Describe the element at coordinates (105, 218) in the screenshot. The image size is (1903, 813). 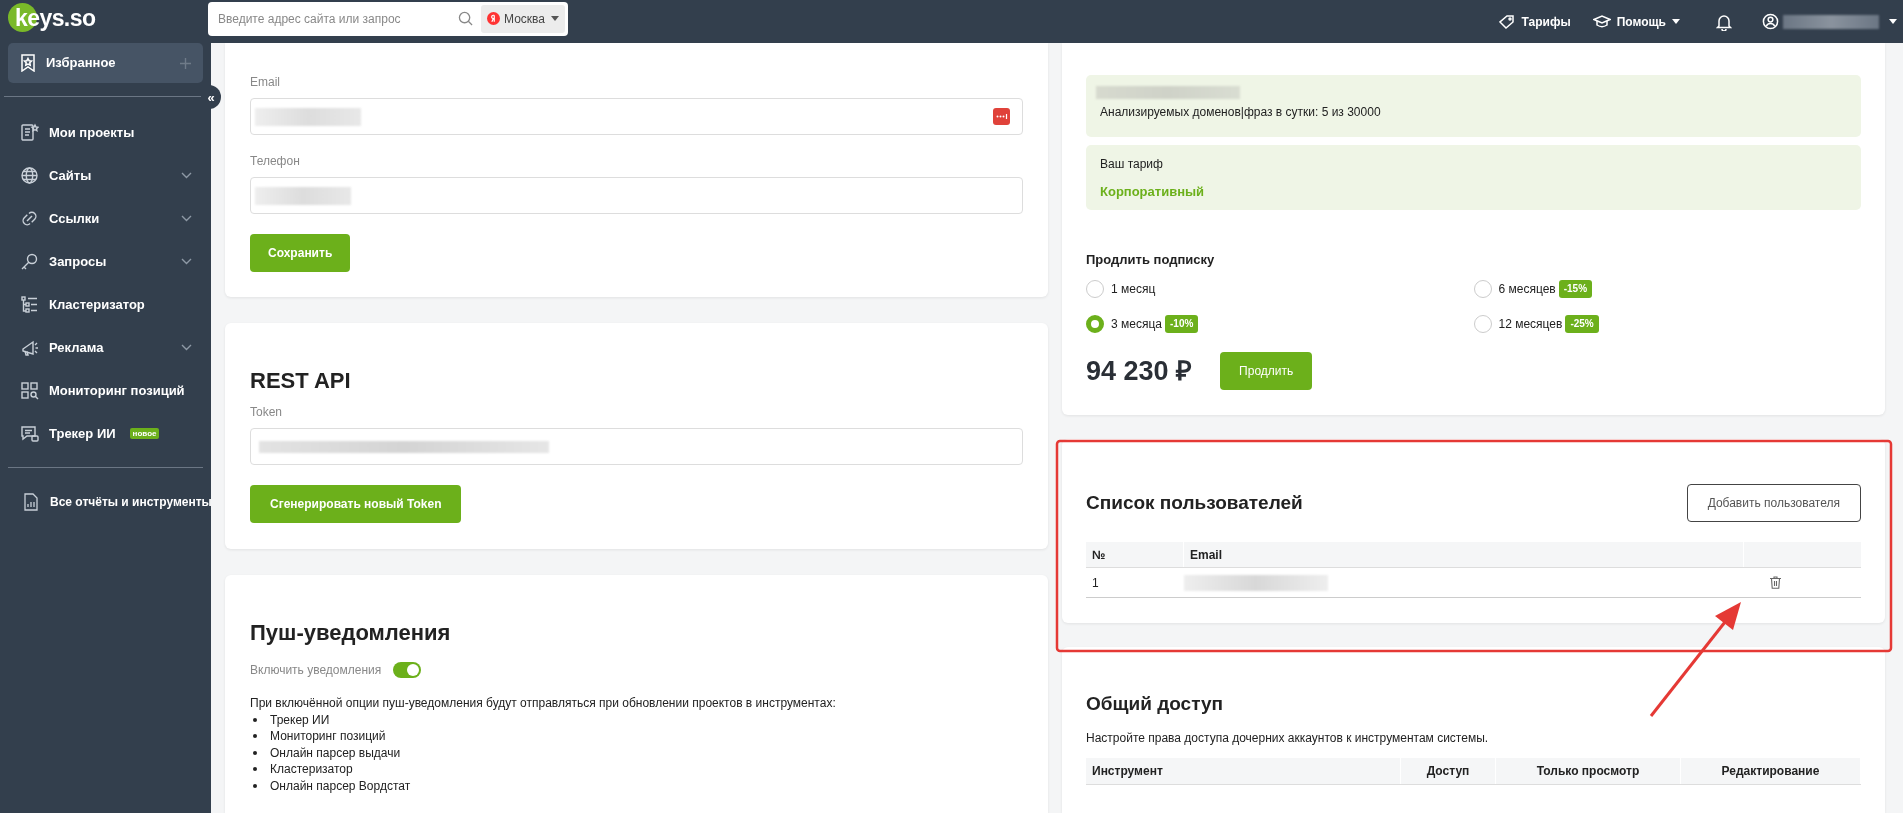
I see `sidebar-item: Ссылки` at that location.